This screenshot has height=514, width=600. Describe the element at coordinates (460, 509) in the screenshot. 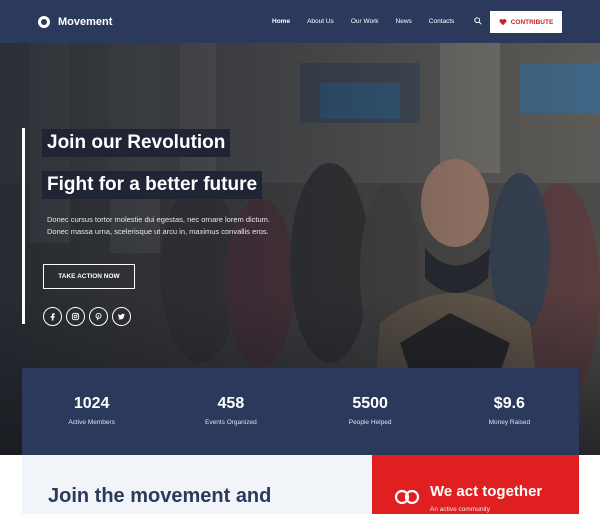

I see `act-together-subtitle: An active community` at that location.